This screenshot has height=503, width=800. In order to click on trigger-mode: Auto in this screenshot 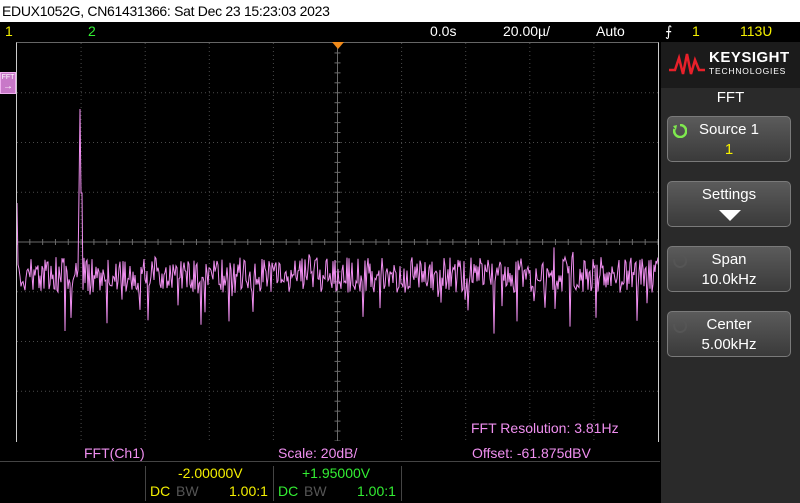, I will do `click(610, 31)`.